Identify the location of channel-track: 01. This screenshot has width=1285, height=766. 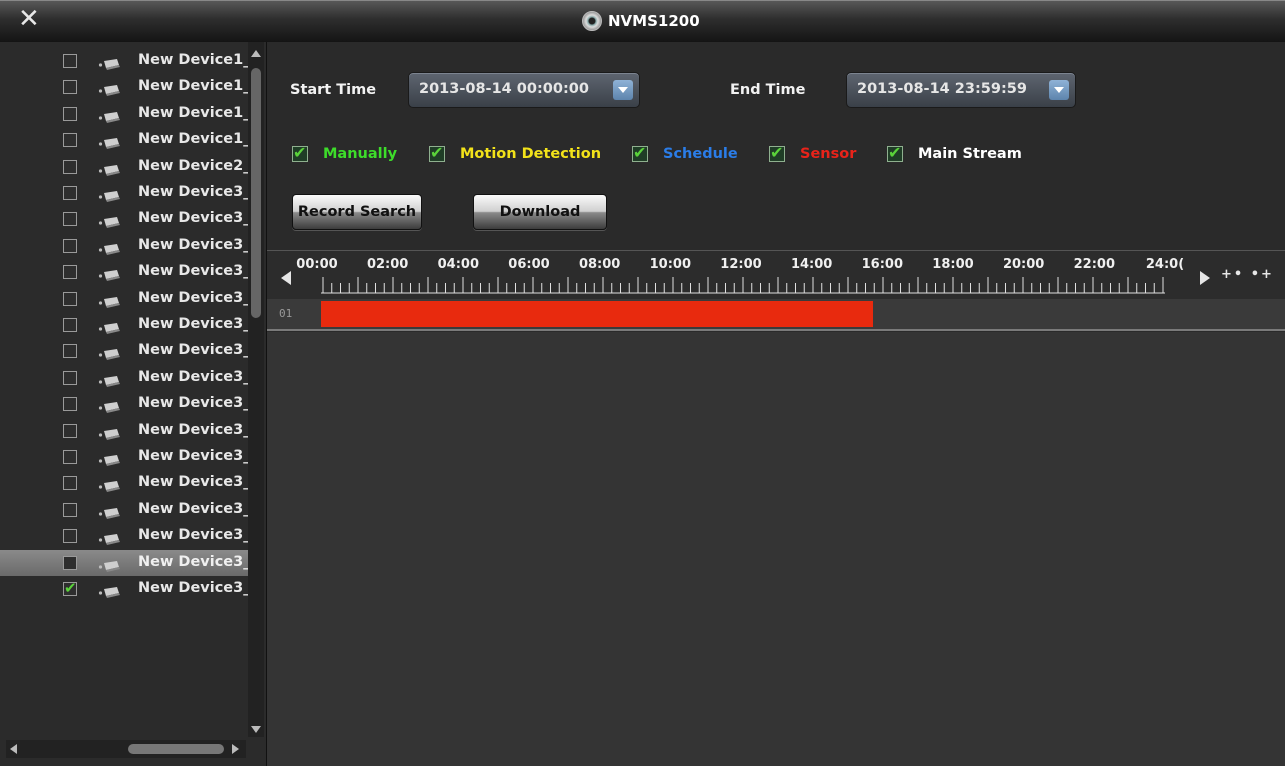
(776, 315).